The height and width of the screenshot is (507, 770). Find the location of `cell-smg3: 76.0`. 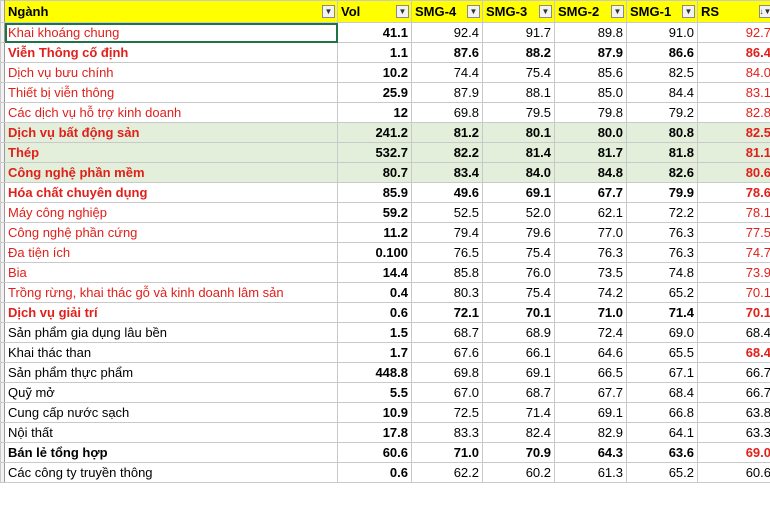

cell-smg3: 76.0 is located at coordinates (518, 272).